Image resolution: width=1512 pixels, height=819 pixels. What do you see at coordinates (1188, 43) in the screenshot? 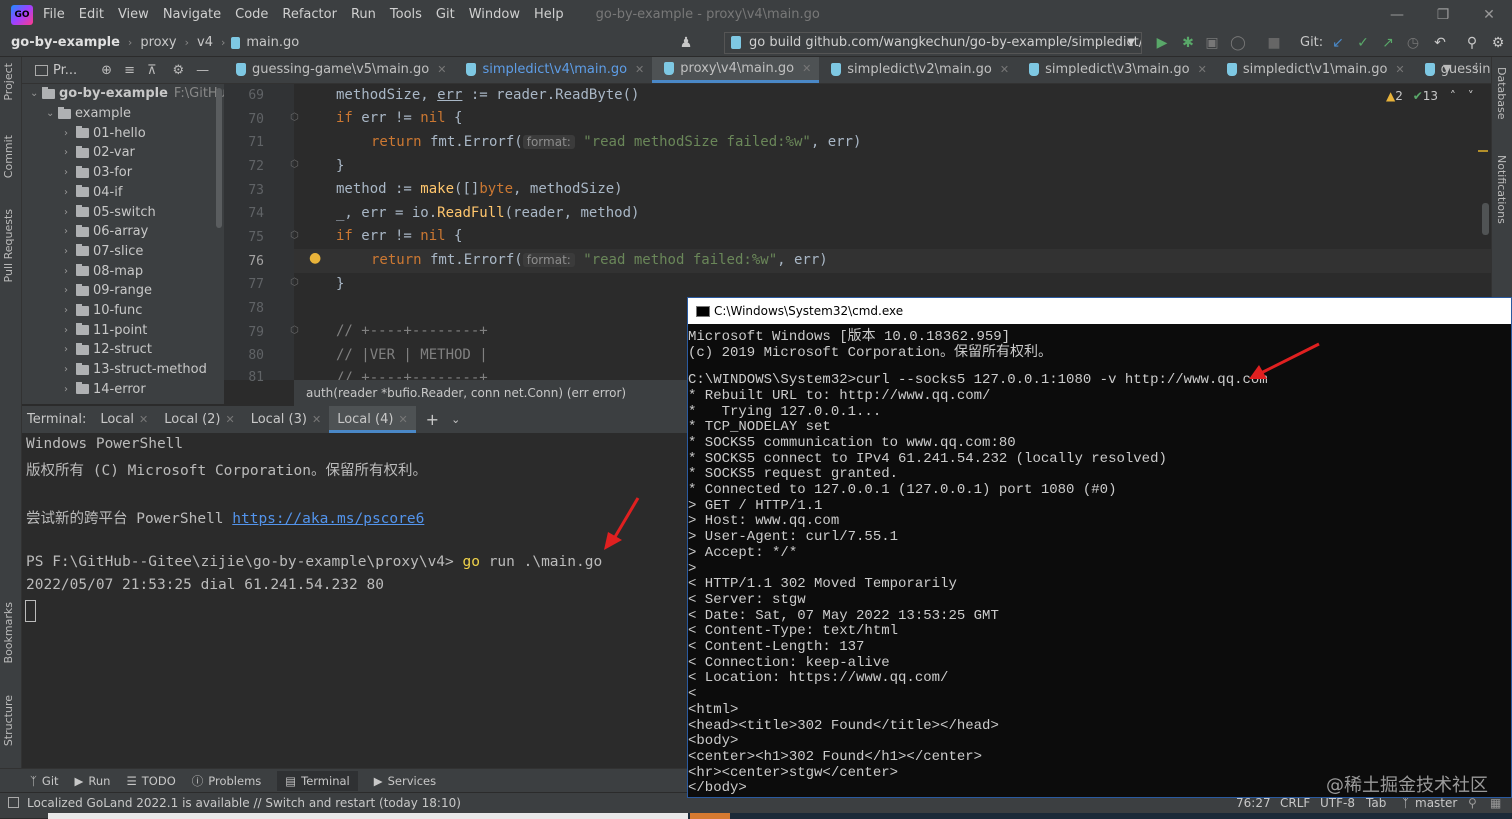
I see `debug-icon: ✱` at bounding box center [1188, 43].